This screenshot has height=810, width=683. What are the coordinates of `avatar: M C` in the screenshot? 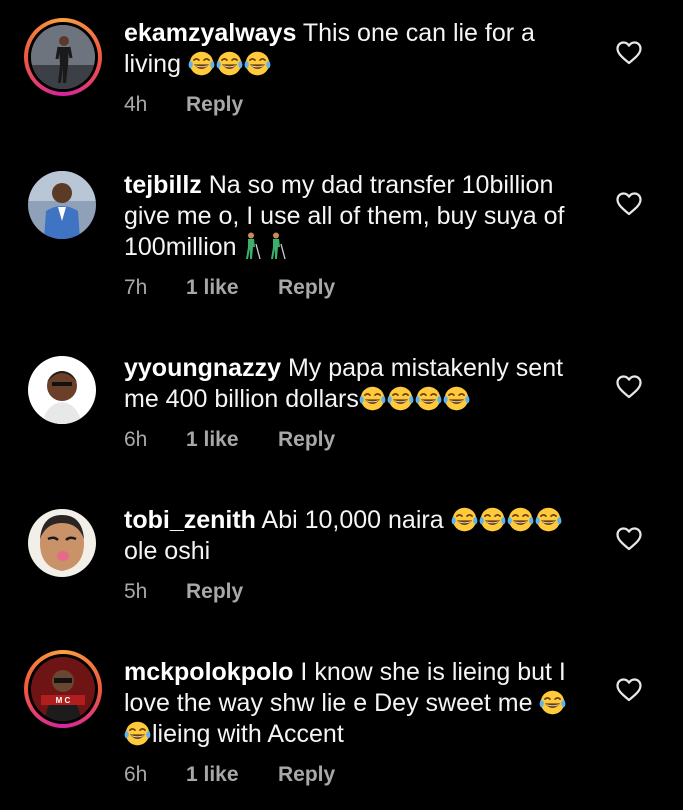 It's located at (63, 689).